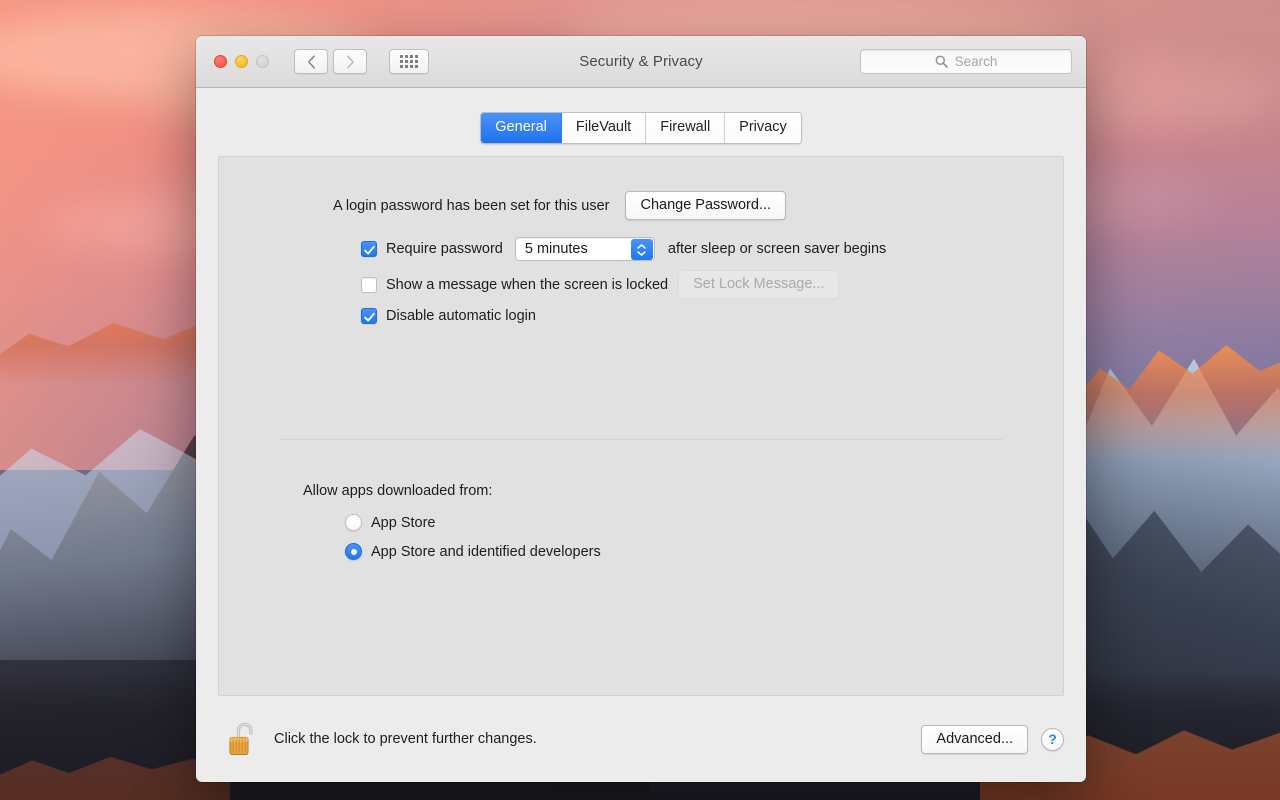 Image resolution: width=1280 pixels, height=800 pixels. What do you see at coordinates (369, 316) in the screenshot?
I see `disable-auto-login-checkbox` at bounding box center [369, 316].